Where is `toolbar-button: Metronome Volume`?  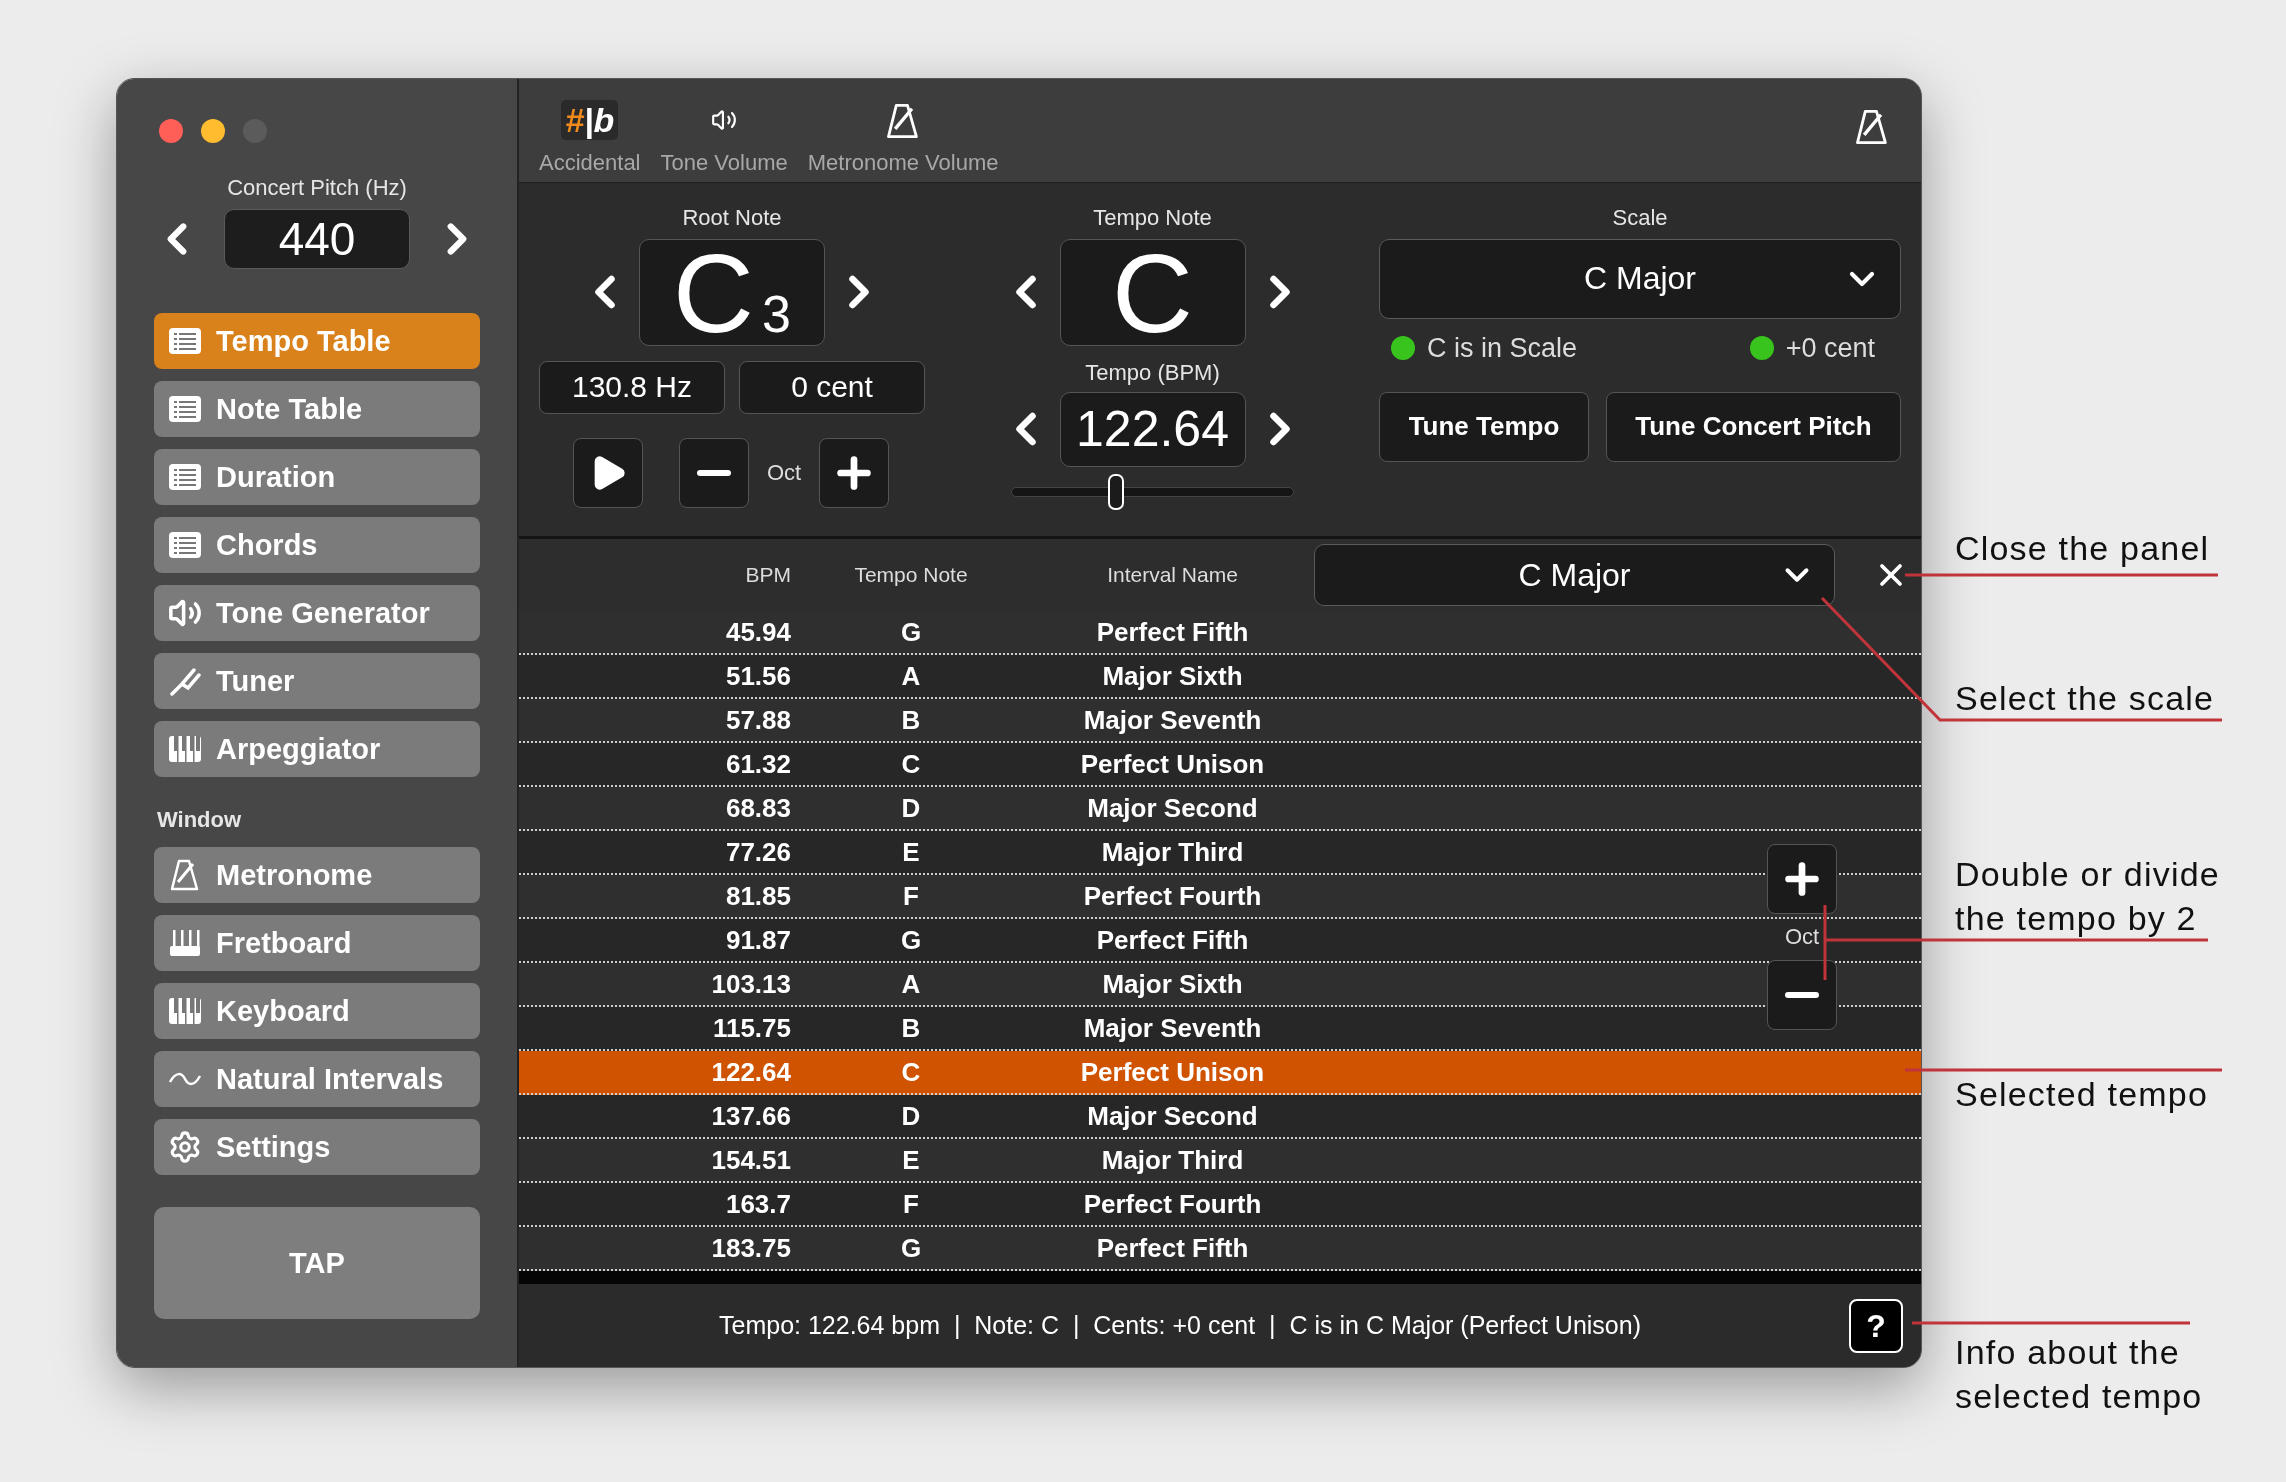 toolbar-button: Metronome Volume is located at coordinates (903, 138).